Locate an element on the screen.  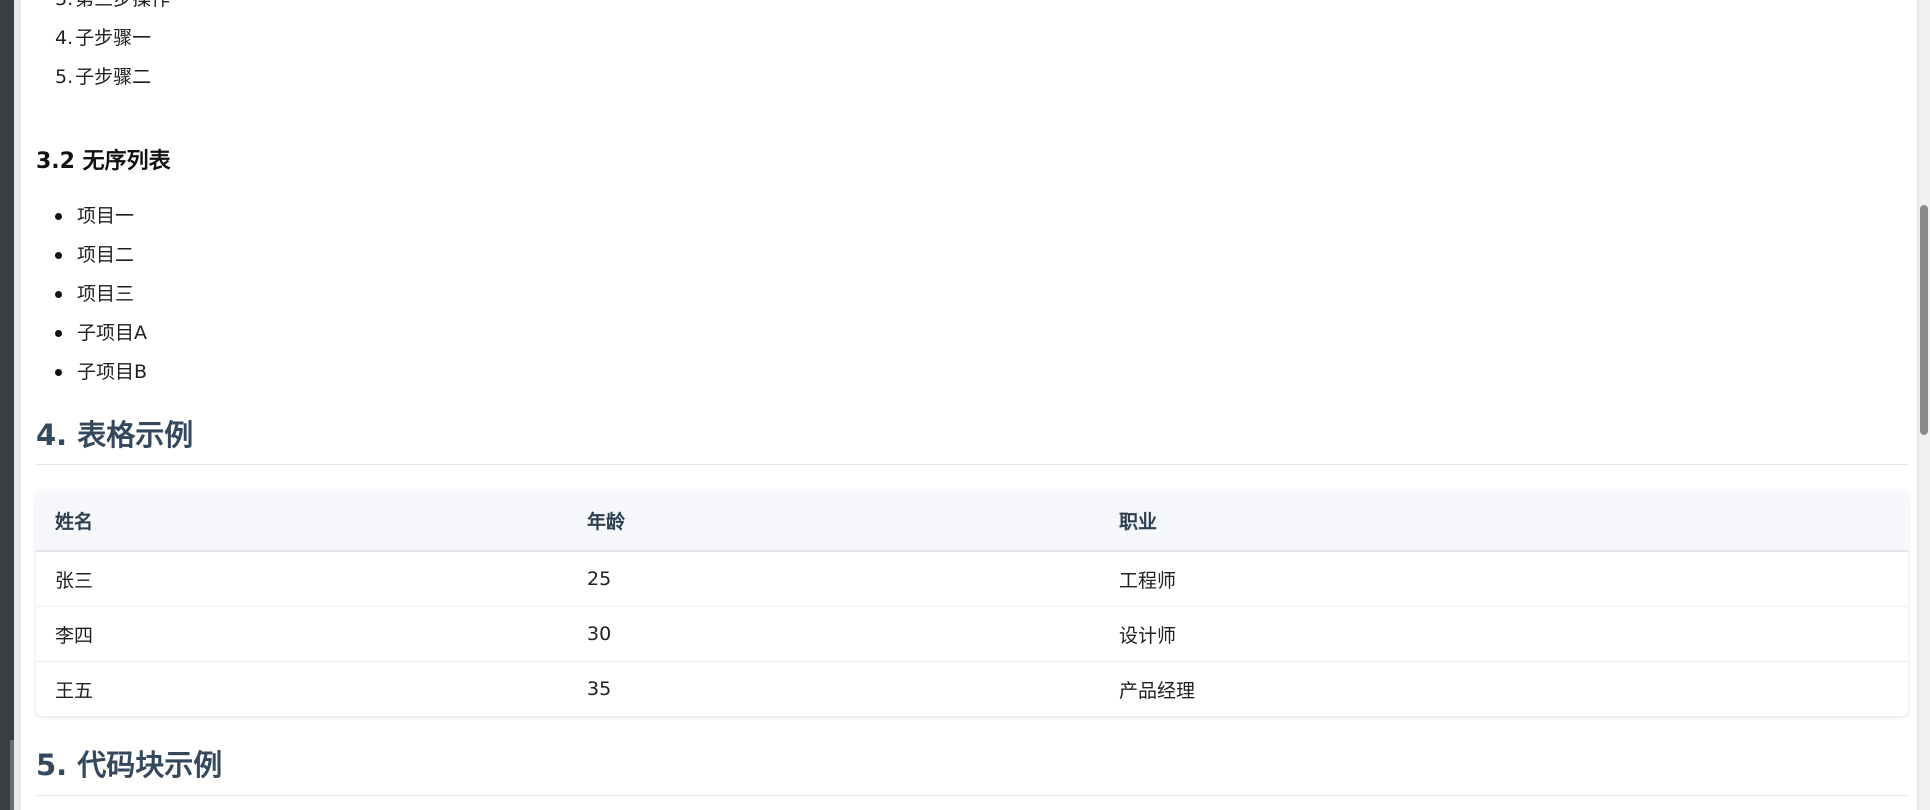
list-item: 项目一 is located at coordinates (91, 216).